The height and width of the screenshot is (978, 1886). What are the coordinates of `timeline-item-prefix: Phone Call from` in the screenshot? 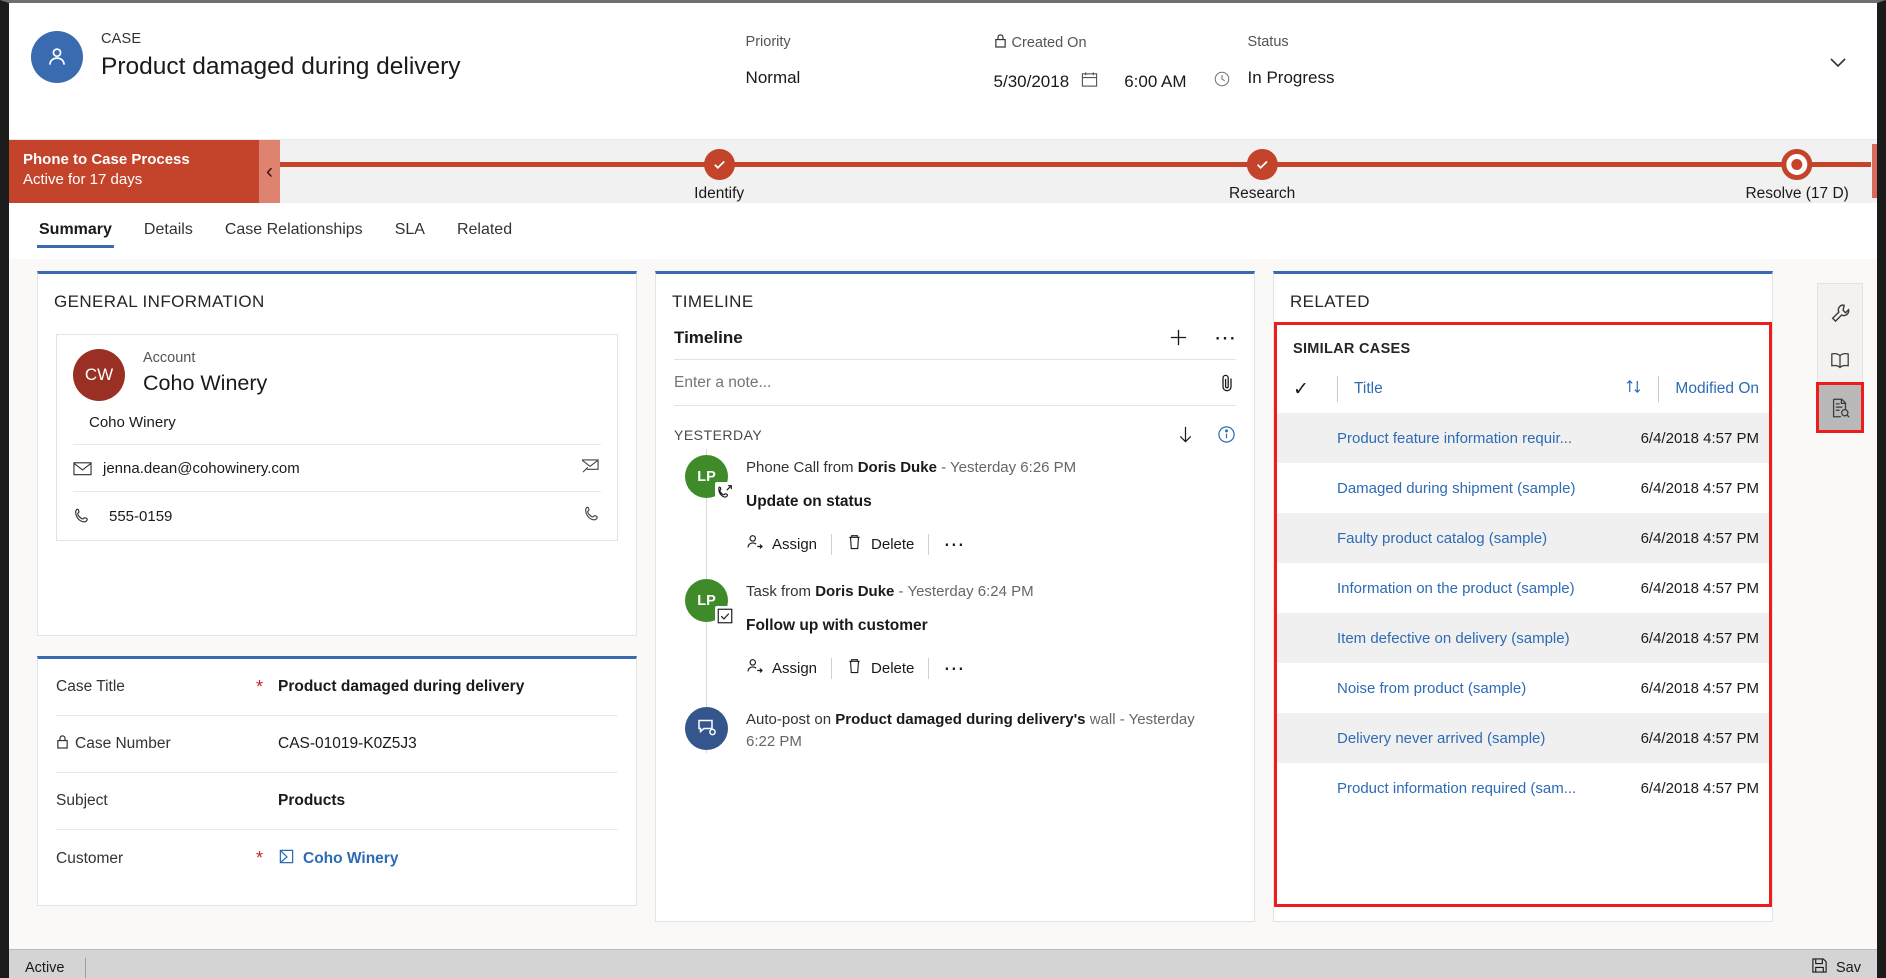 It's located at (802, 467).